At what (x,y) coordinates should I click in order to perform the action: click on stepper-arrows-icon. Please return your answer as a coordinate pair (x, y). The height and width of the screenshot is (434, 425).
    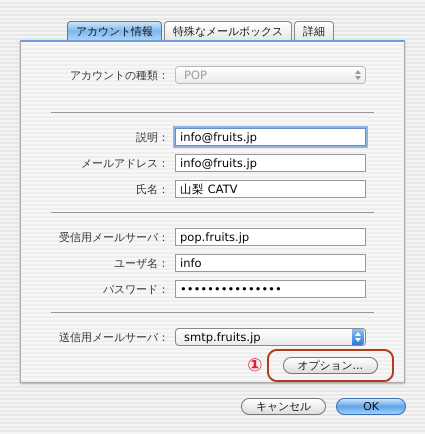
    Looking at the image, I should click on (358, 337).